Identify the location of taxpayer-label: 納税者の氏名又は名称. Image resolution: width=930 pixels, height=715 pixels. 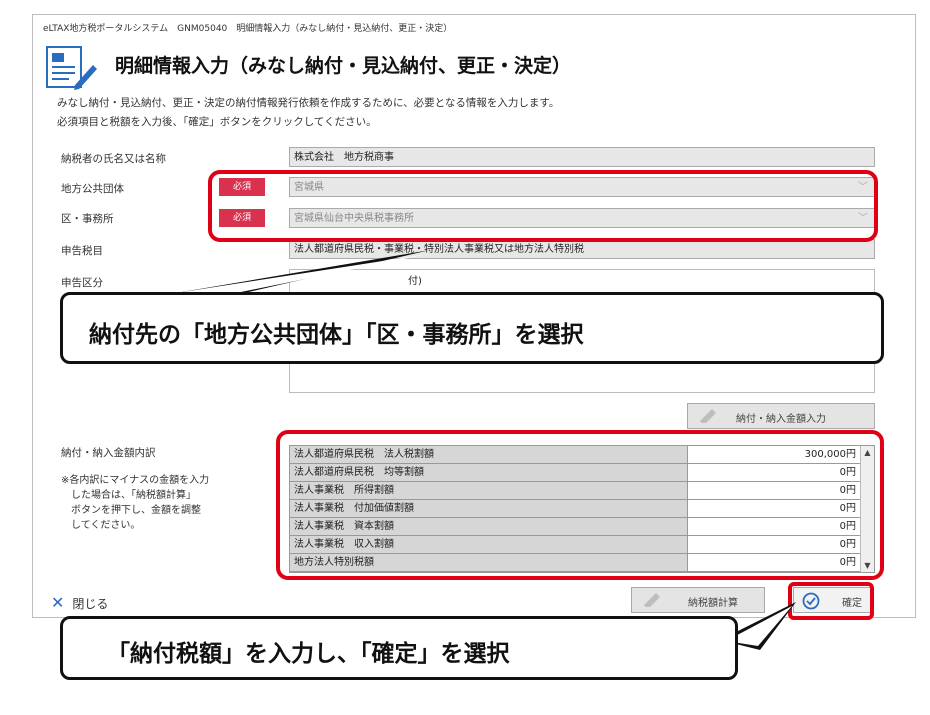
(113, 159).